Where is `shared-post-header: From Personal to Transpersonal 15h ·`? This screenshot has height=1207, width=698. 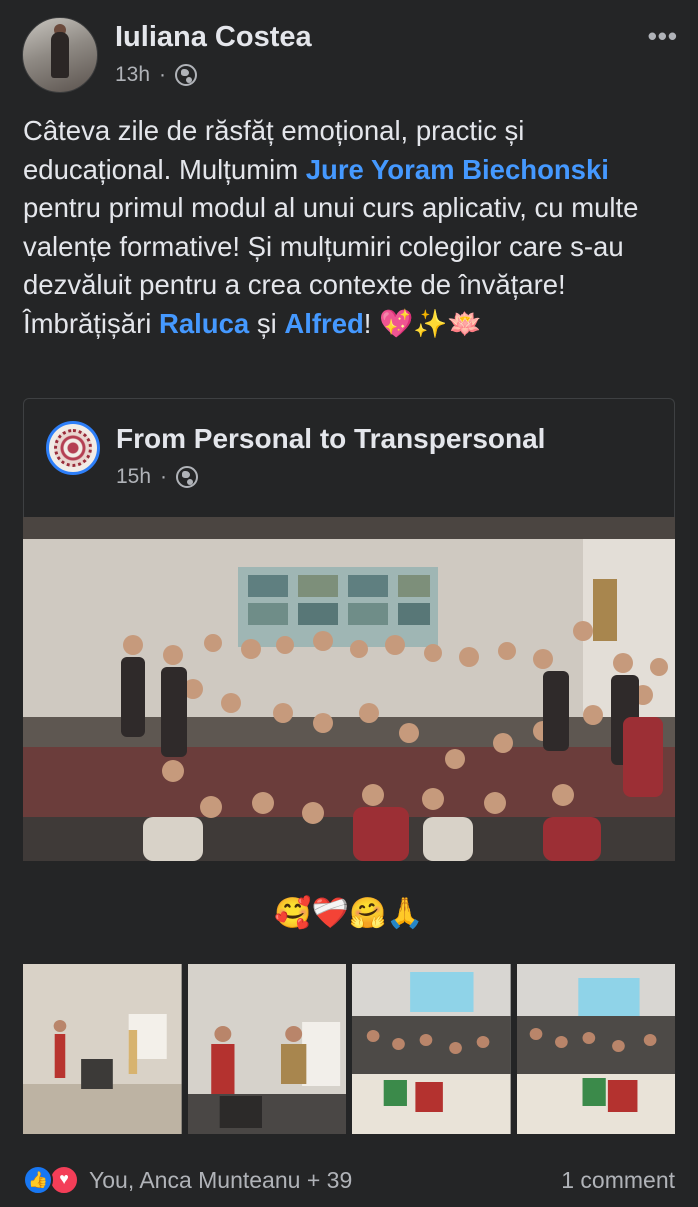
shared-post-header: From Personal to Transpersonal 15h · is located at coordinates (349, 458).